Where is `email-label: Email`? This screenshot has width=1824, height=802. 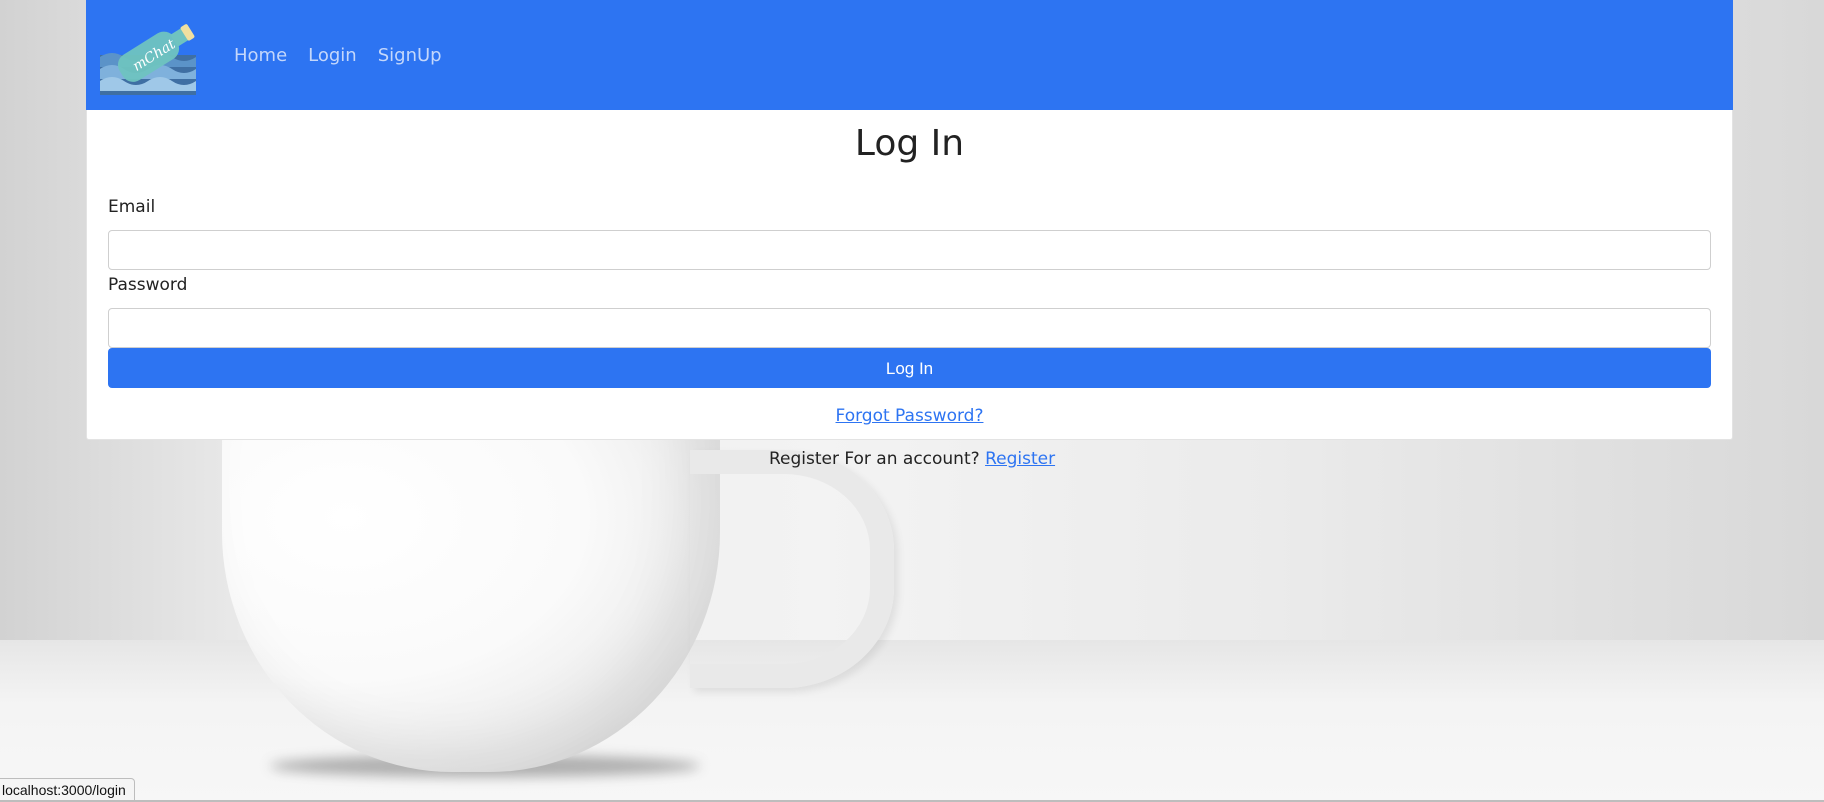 email-label: Email is located at coordinates (132, 207).